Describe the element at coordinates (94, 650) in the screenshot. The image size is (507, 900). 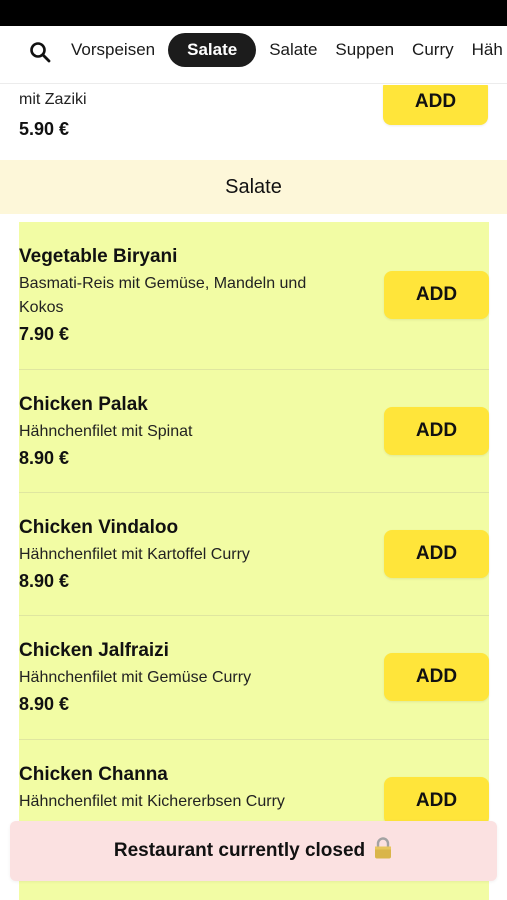
I see `item-name: Chicken Jalfraizi` at that location.